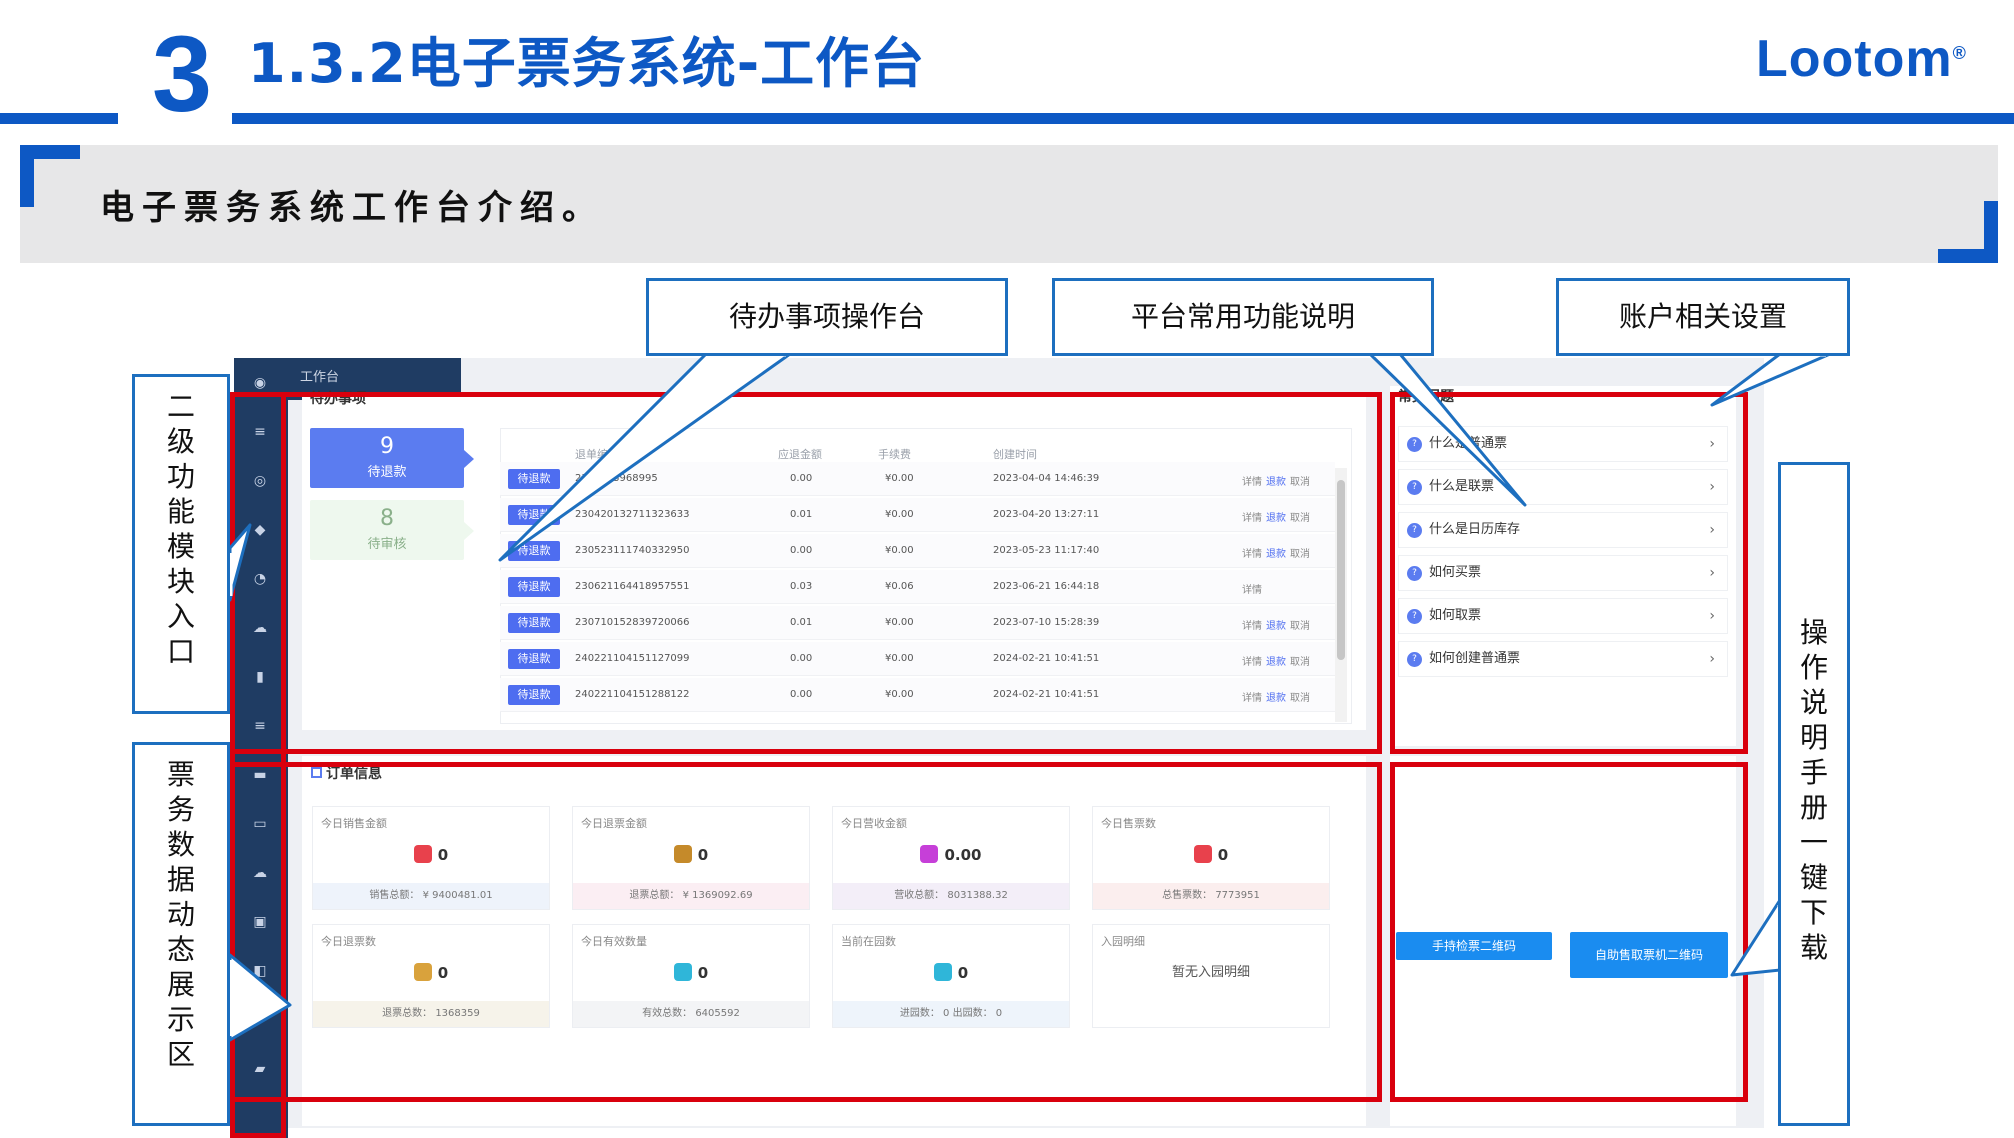 This screenshot has height=1138, width=2014. I want to click on slide-title: 1.3.2电子票务系统-工作台, so click(587, 63).